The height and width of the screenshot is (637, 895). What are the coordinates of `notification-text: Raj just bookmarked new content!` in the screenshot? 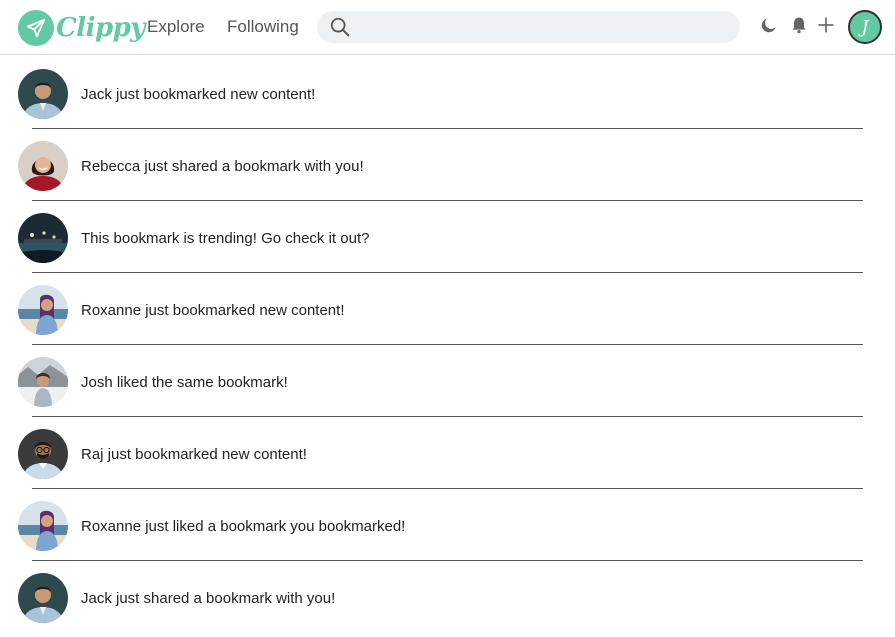 It's located at (194, 454).